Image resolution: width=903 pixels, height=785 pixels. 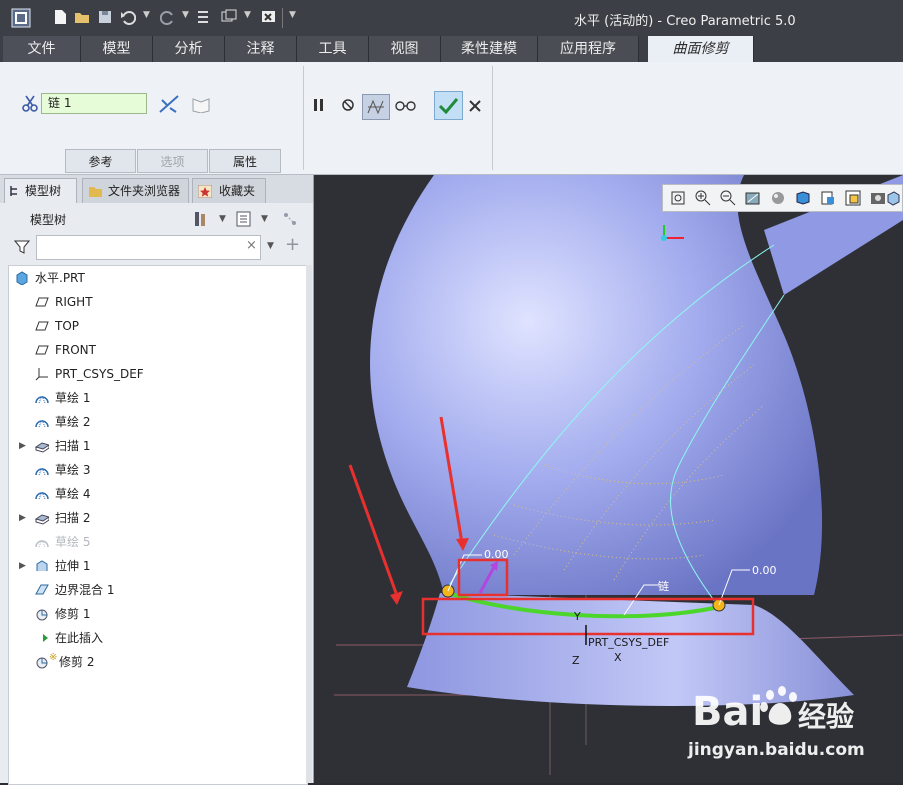 I want to click on csys-label: PRT_CSYS_DEF, so click(x=629, y=642).